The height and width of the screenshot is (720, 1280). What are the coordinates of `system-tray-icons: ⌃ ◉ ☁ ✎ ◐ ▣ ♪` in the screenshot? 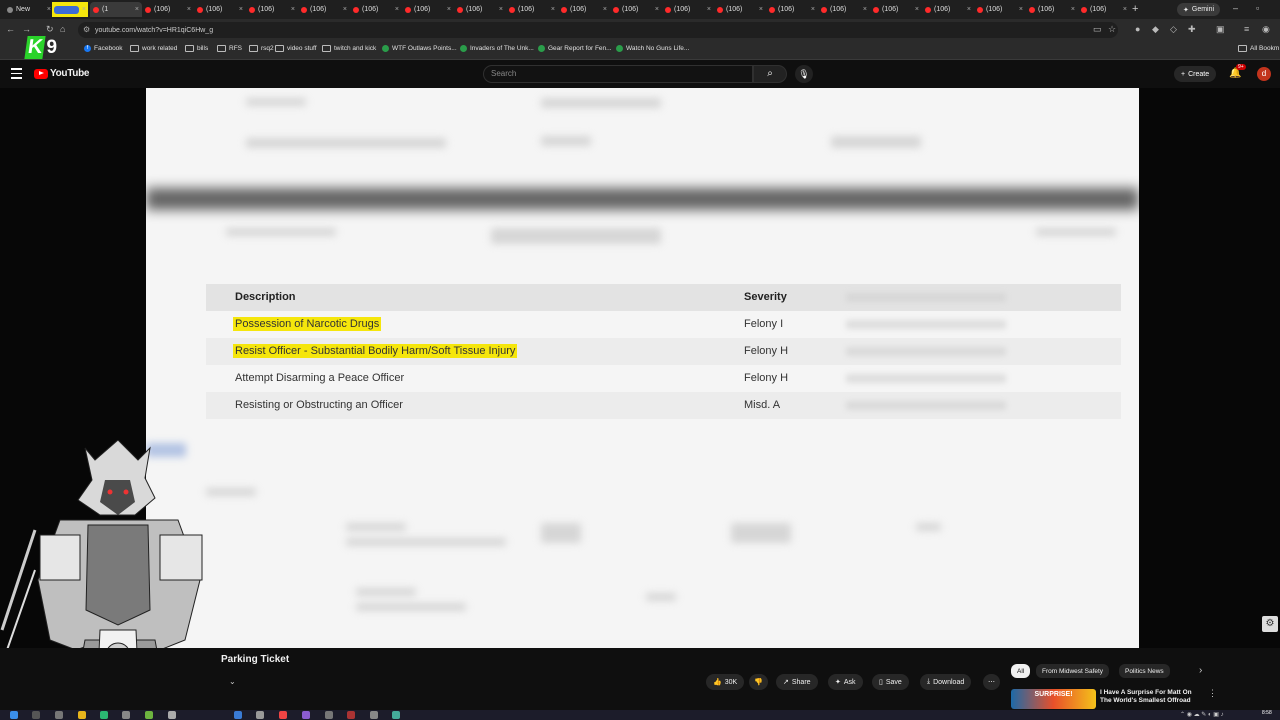 It's located at (1202, 714).